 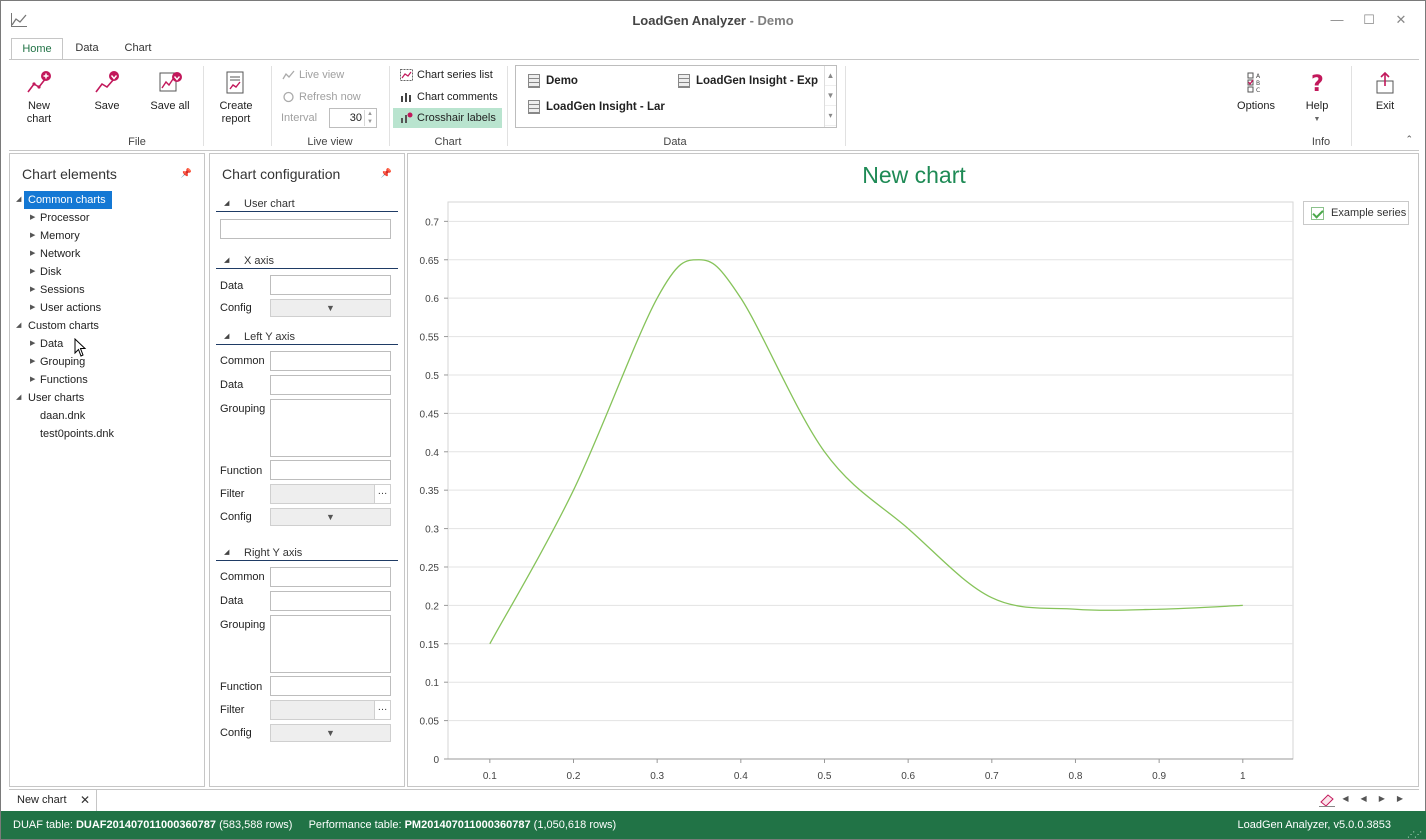 What do you see at coordinates (56, 398) in the screenshot?
I see `tree-user-charts: User charts` at bounding box center [56, 398].